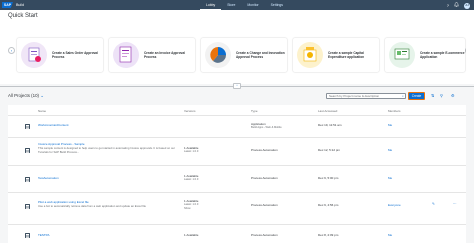  What do you see at coordinates (433, 204) in the screenshot?
I see `edit-icon: ✎` at bounding box center [433, 204].